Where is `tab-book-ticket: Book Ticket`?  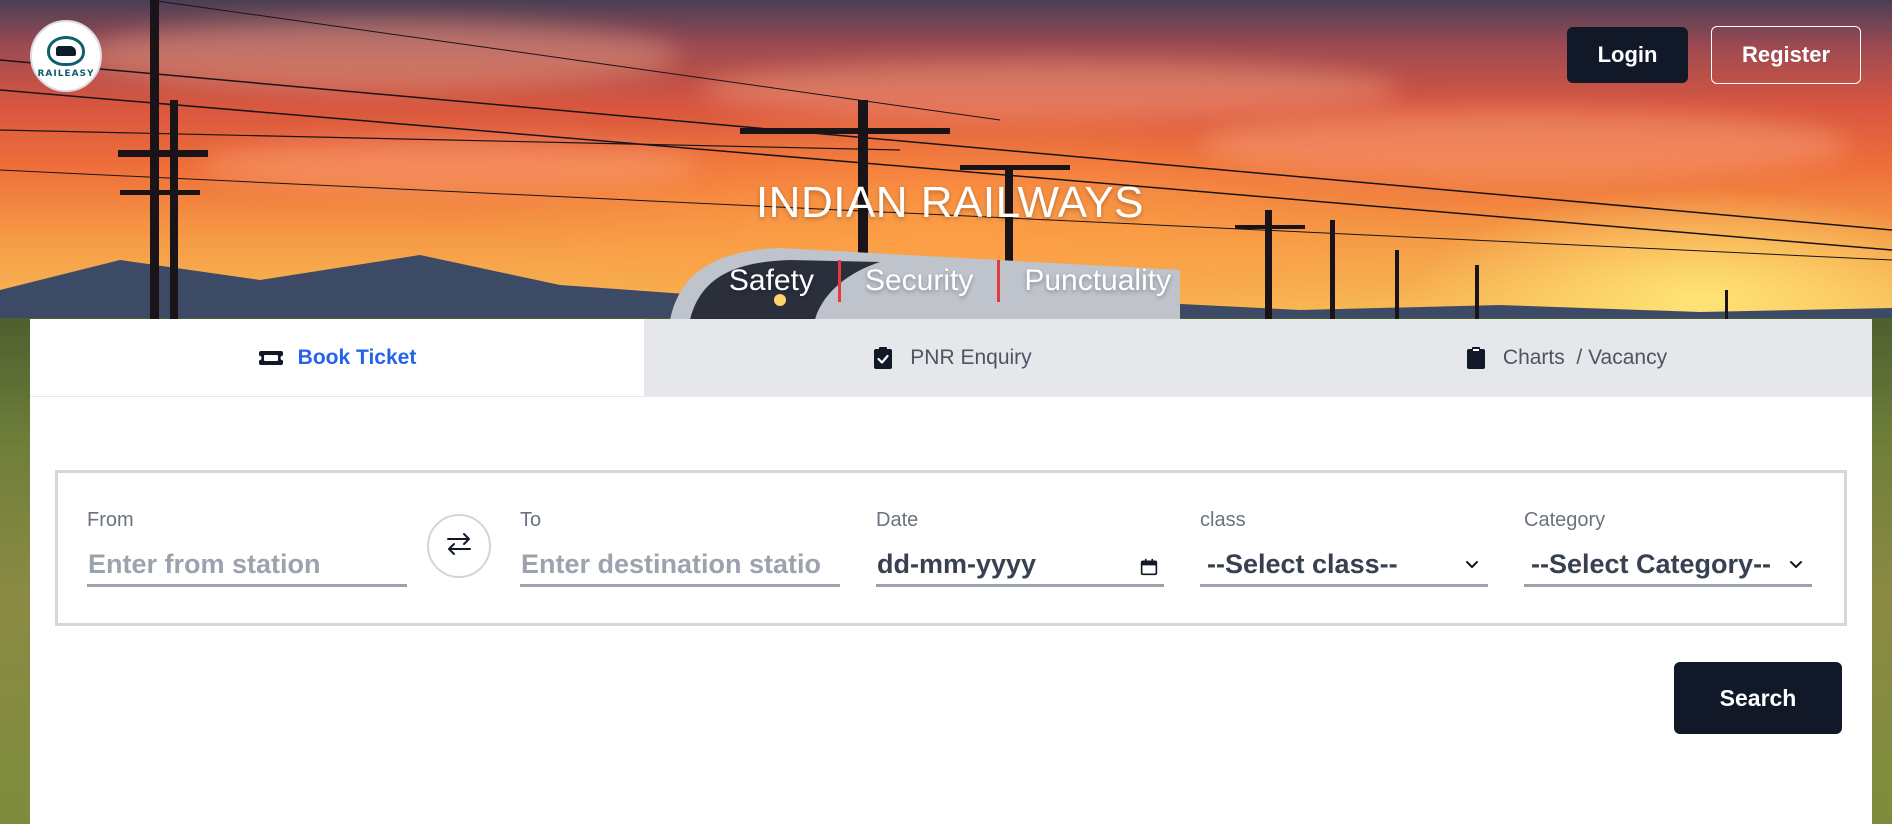 tab-book-ticket: Book Ticket is located at coordinates (337, 357).